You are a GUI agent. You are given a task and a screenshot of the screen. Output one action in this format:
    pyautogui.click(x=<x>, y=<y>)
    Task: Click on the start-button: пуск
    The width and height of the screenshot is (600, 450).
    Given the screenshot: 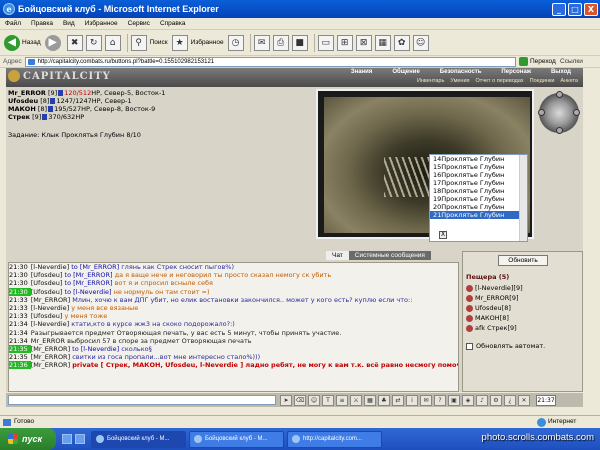 What is the action you would take?
    pyautogui.click(x=28, y=439)
    